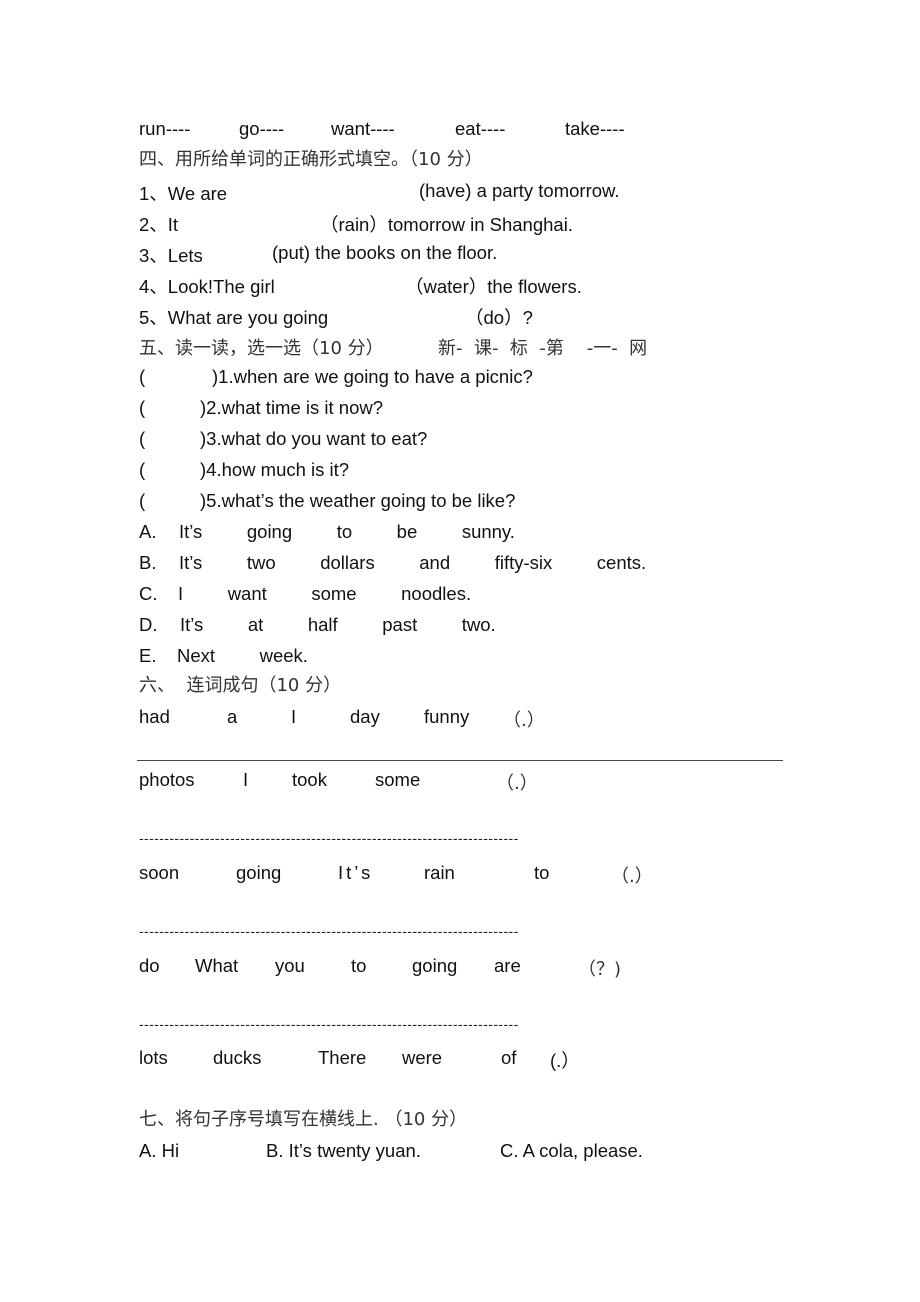 The image size is (920, 1302). What do you see at coordinates (342, 1057) in the screenshot?
I see `word: There` at bounding box center [342, 1057].